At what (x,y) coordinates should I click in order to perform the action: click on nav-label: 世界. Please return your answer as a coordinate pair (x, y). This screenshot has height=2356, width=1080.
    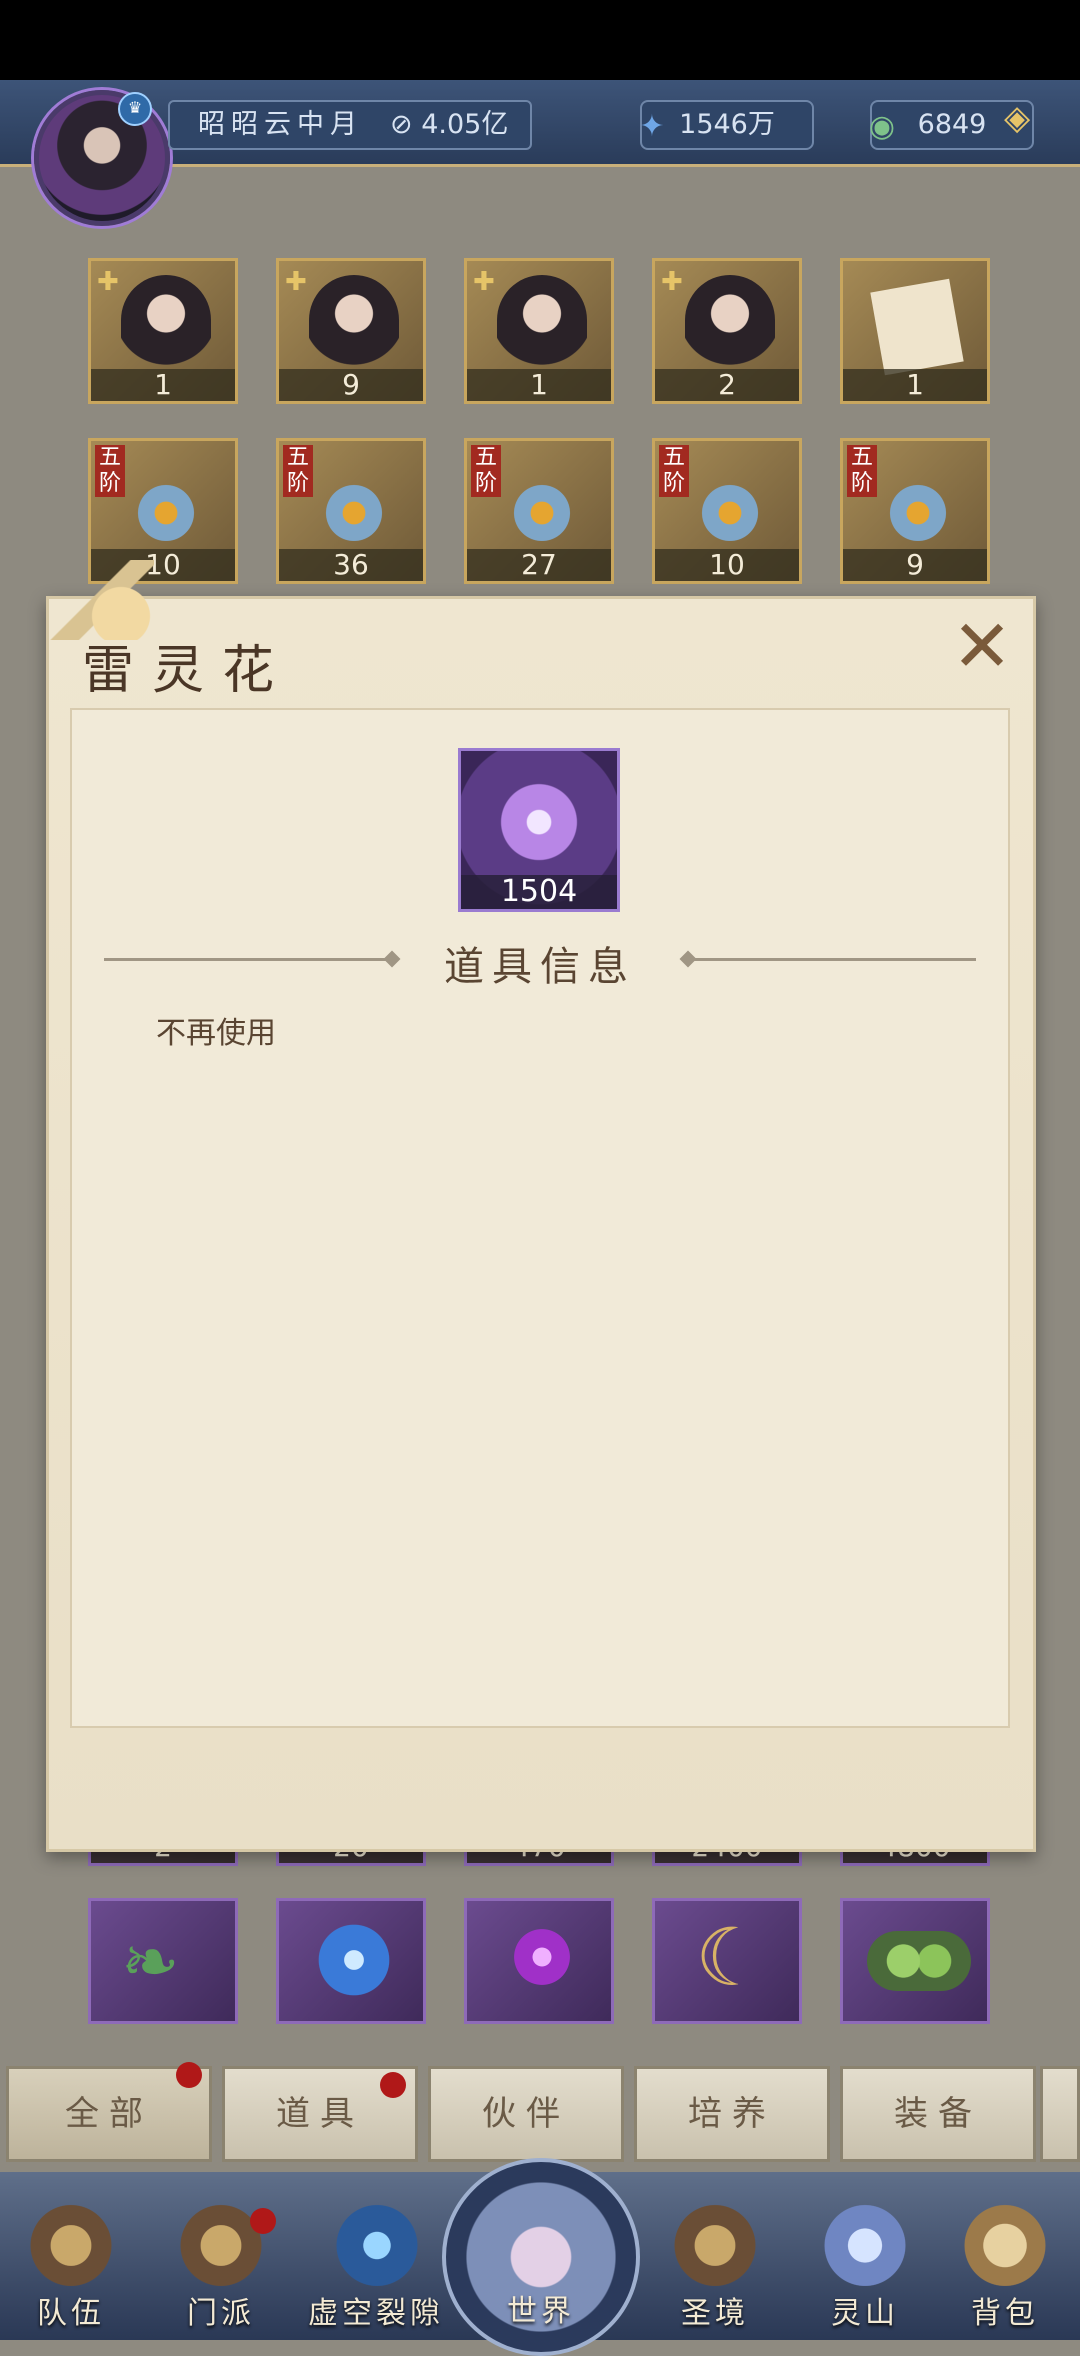
    Looking at the image, I should click on (541, 2311).